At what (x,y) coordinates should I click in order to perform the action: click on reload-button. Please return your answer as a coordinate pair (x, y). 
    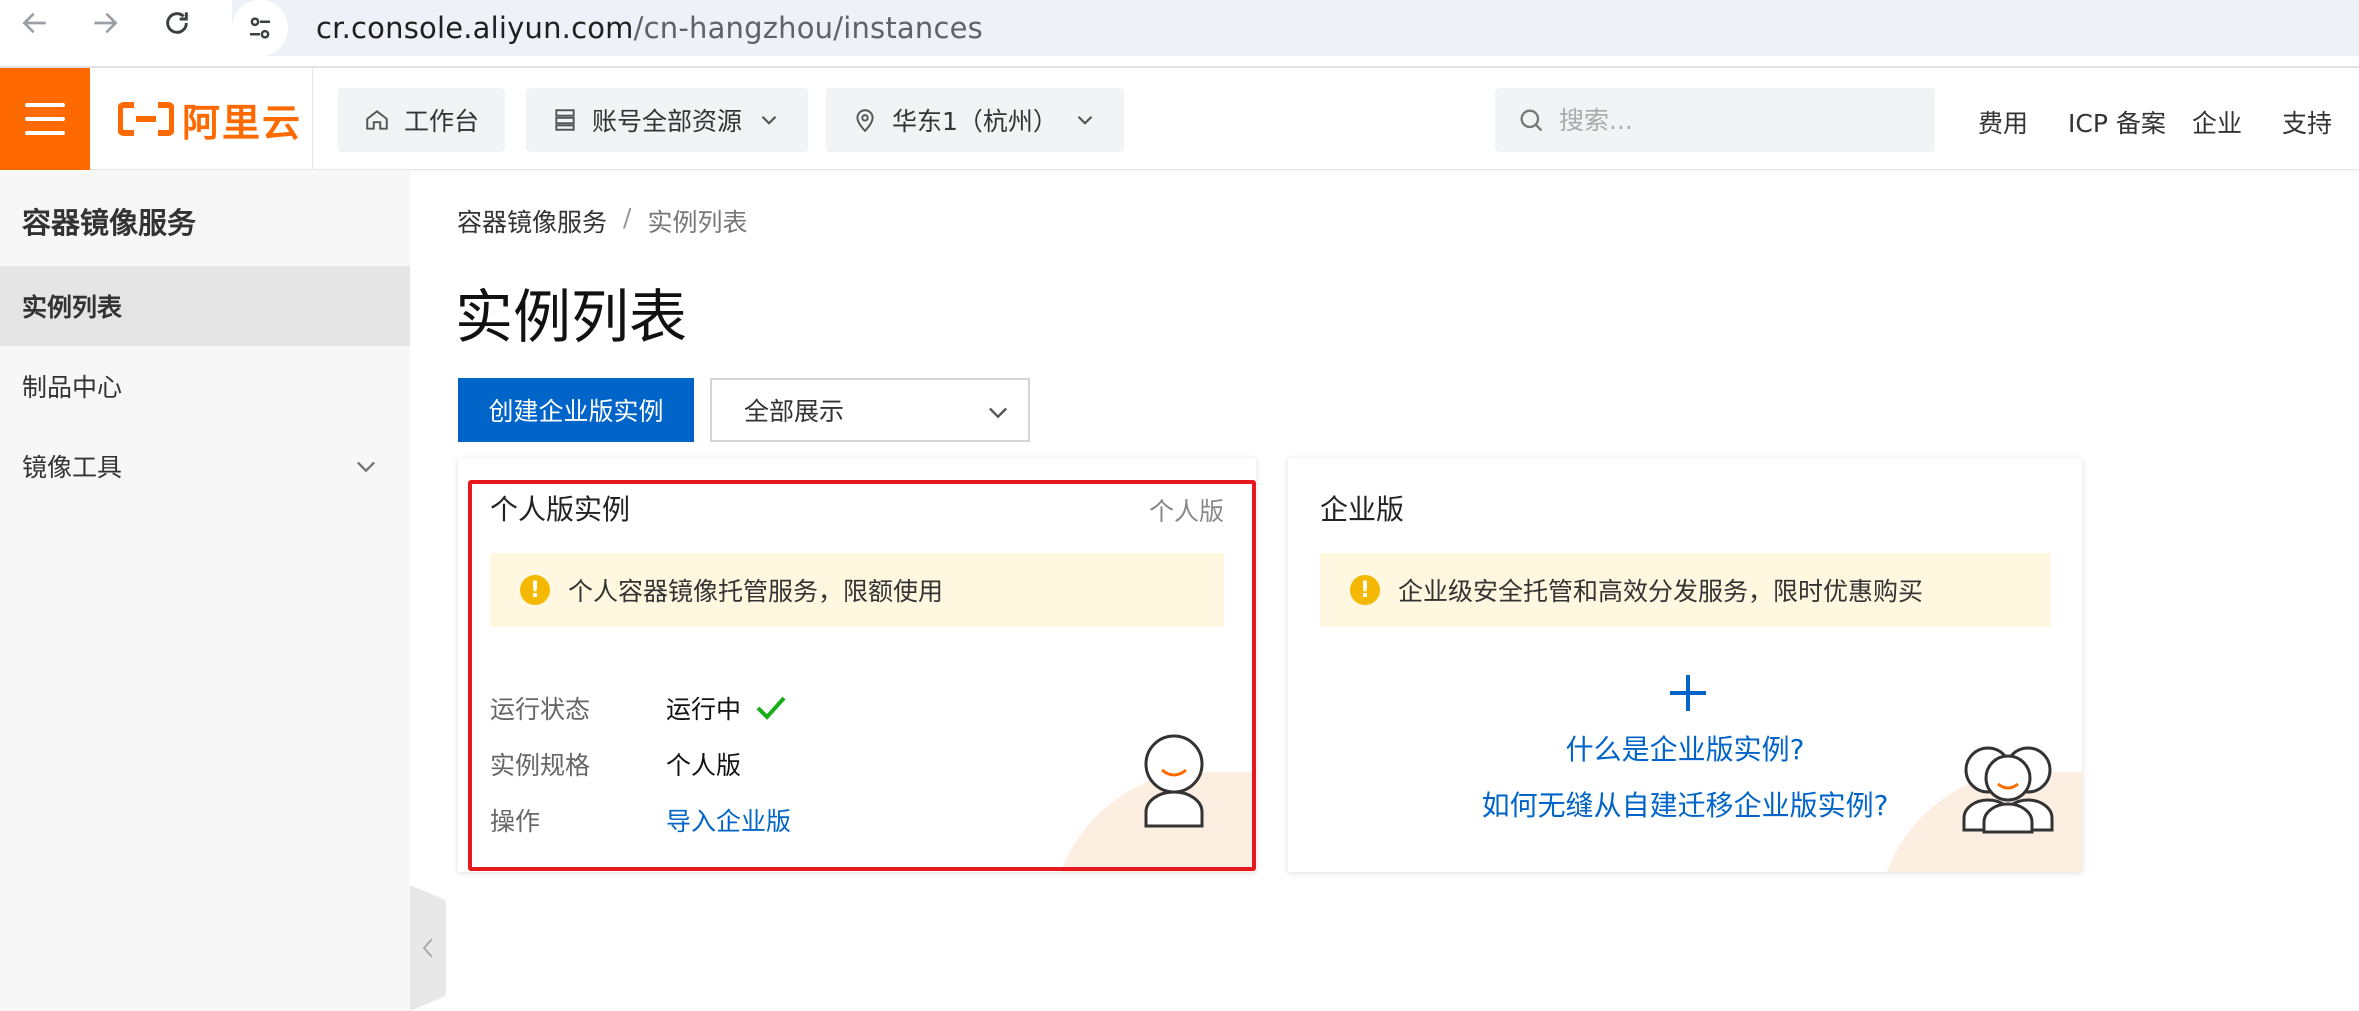
    Looking at the image, I should click on (177, 22).